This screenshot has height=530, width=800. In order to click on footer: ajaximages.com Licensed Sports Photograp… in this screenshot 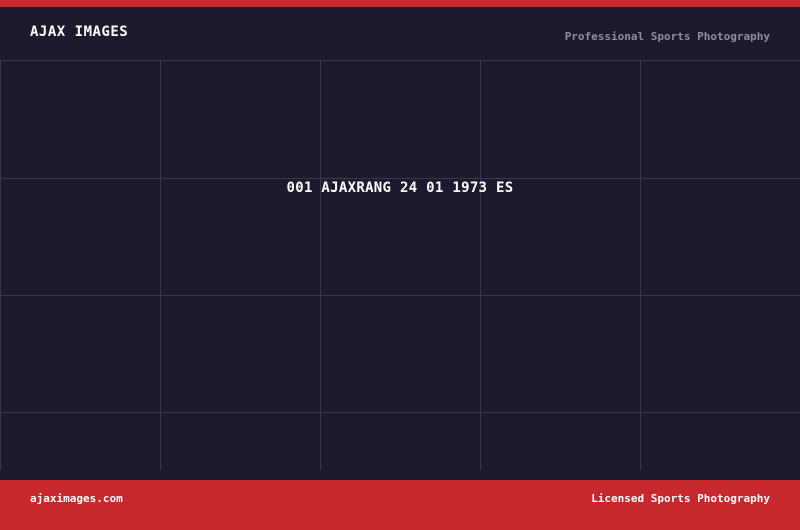, I will do `click(400, 505)`.